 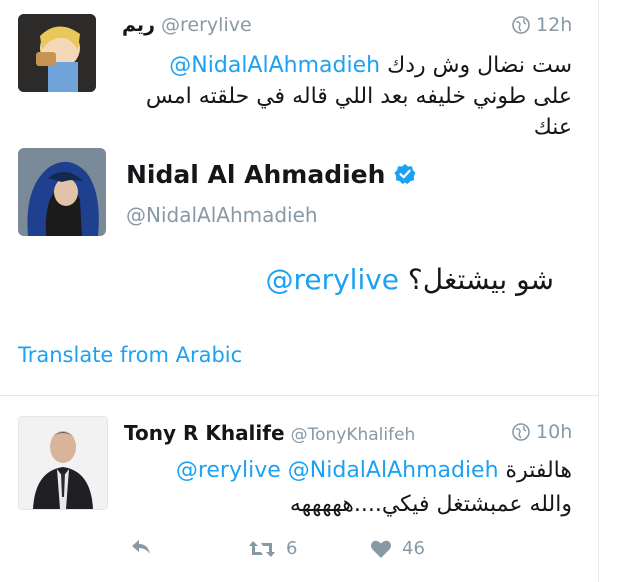 I want to click on tweet3-header: Tony R Khalife @TonyKhalifeh, so click(x=269, y=433).